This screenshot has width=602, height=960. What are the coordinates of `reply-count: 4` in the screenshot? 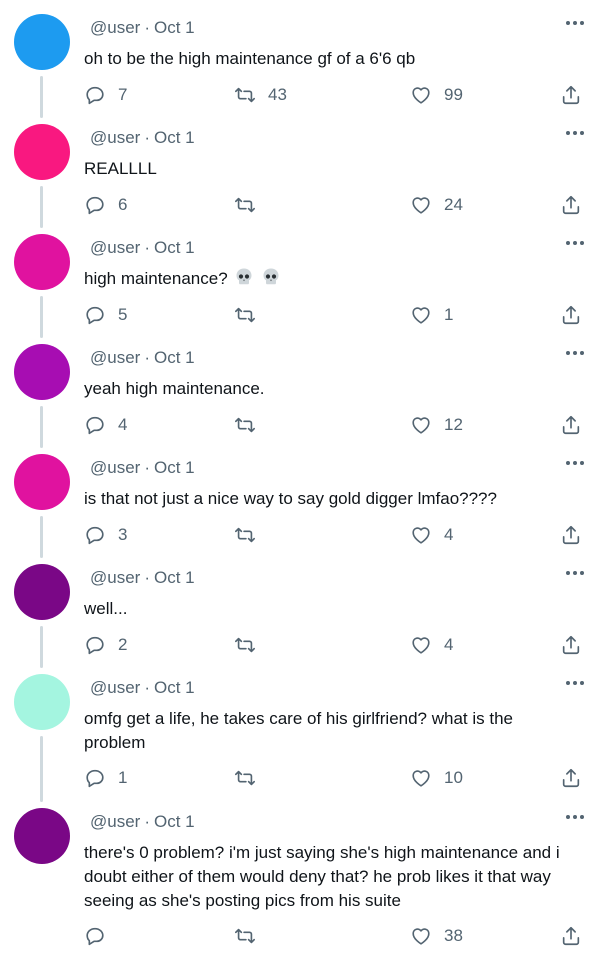 It's located at (123, 424).